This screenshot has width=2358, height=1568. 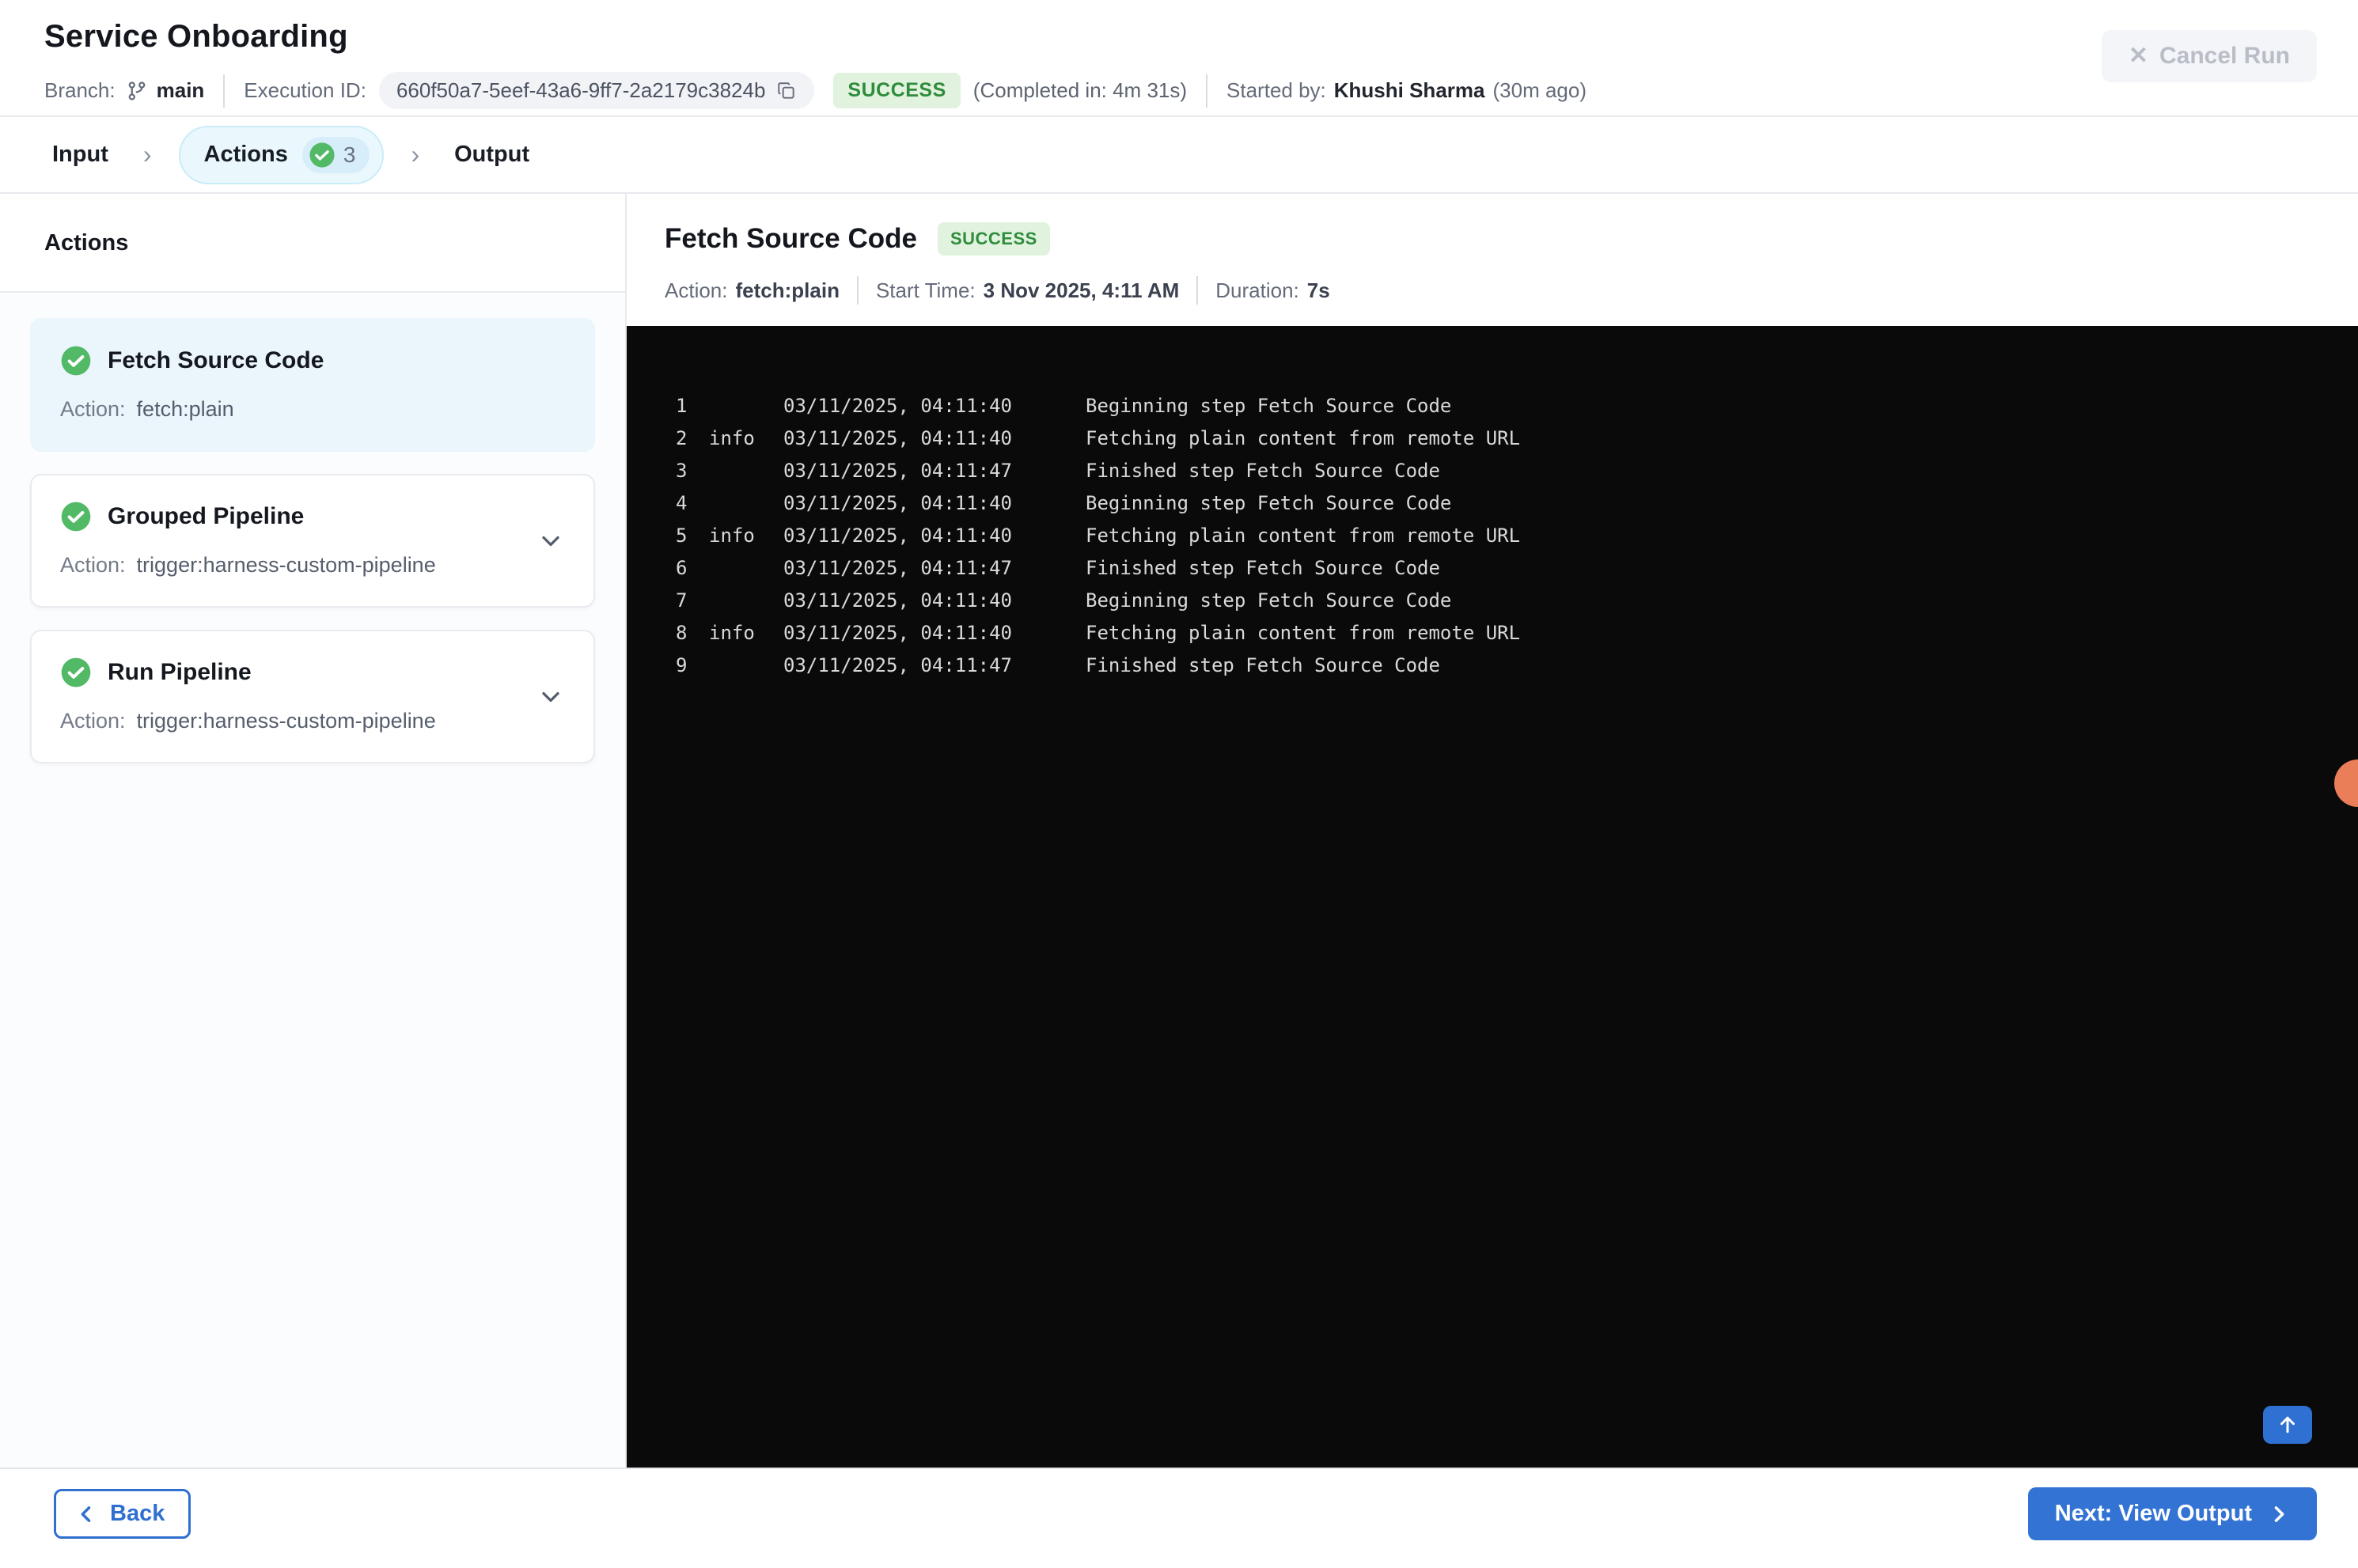 I want to click on back-button-label: Back, so click(x=137, y=1513).